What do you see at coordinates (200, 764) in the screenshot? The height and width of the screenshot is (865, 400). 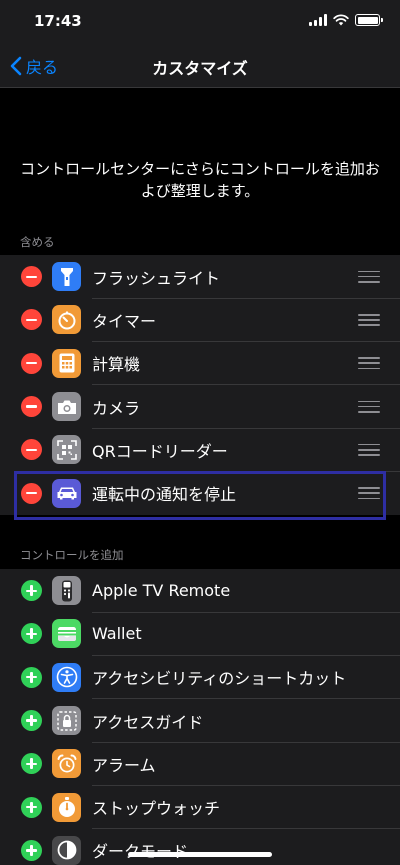 I see `control-row-alarm: アラーム` at bounding box center [200, 764].